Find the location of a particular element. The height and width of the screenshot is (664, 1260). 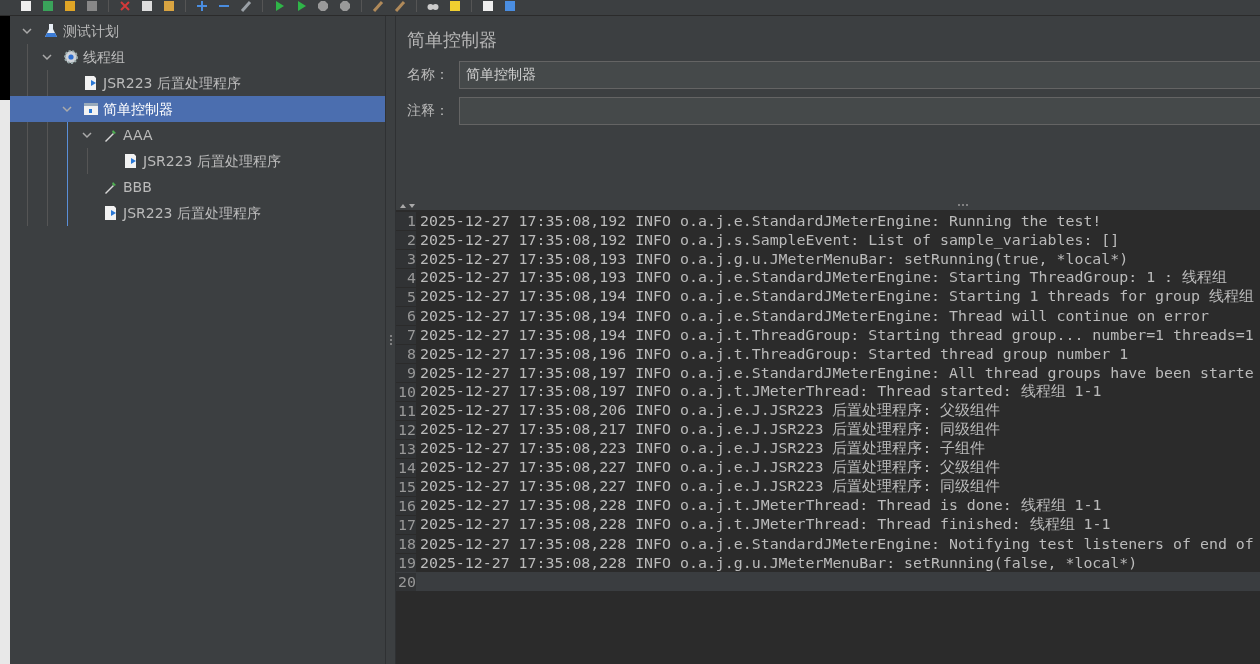

flask-icon is located at coordinates (51, 31).